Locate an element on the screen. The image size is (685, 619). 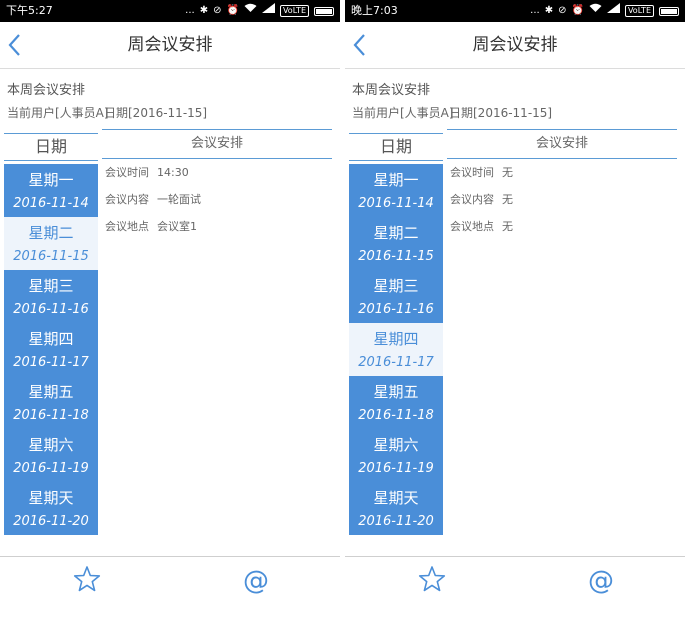
day-date: 2016-11-18 is located at coordinates (51, 415).